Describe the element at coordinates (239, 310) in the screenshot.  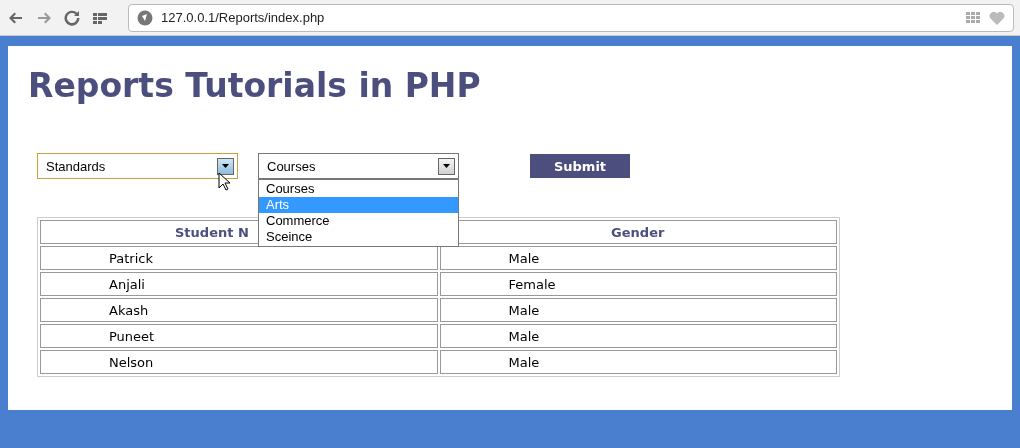
I see `table-cell: Akash` at that location.